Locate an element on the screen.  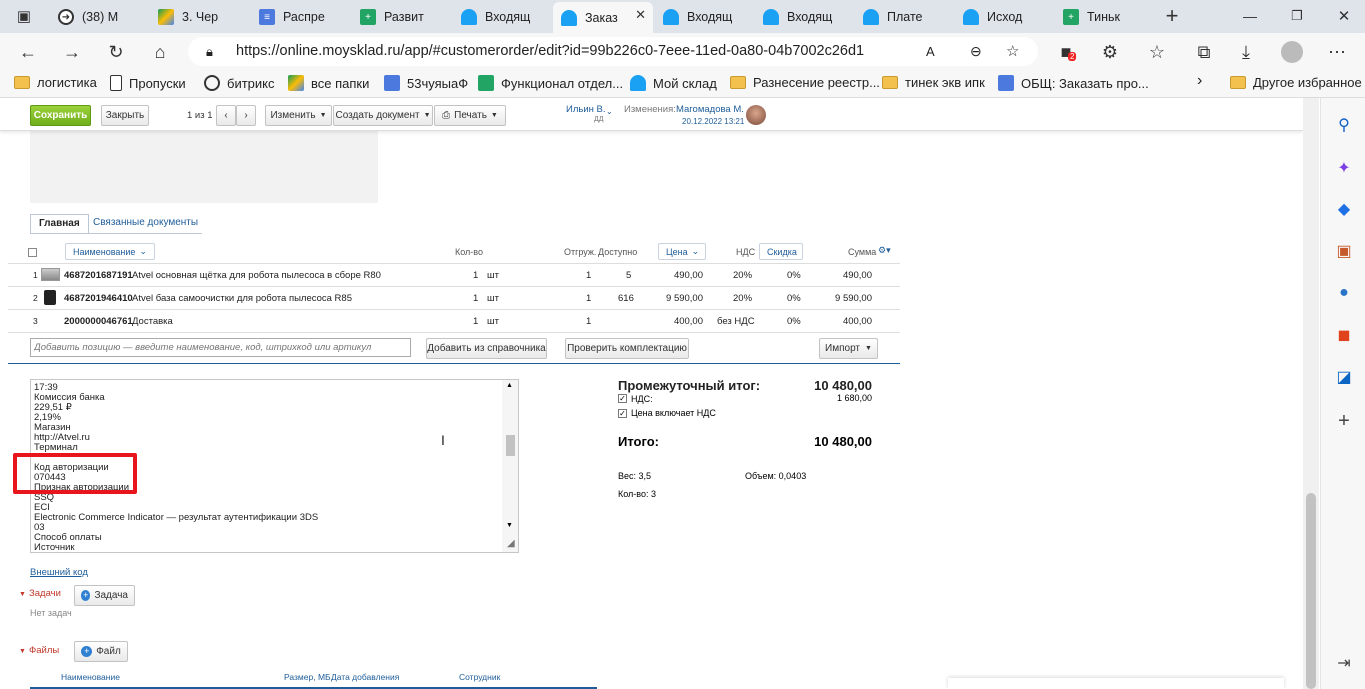
browser-tab: ≡ Распре is located at coordinates (300, 17).